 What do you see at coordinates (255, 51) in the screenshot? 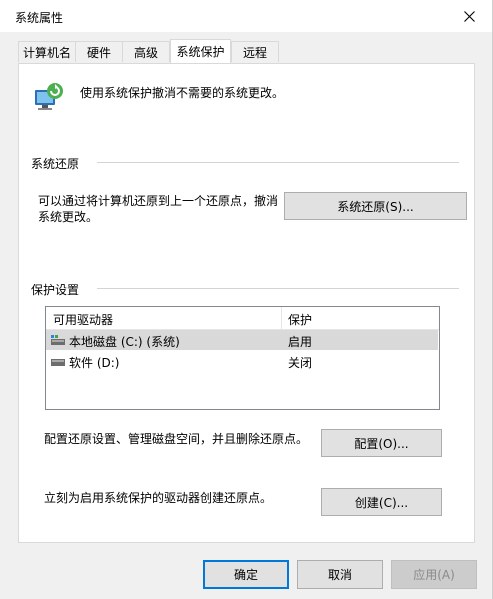
I see `tab-remote: 远程` at bounding box center [255, 51].